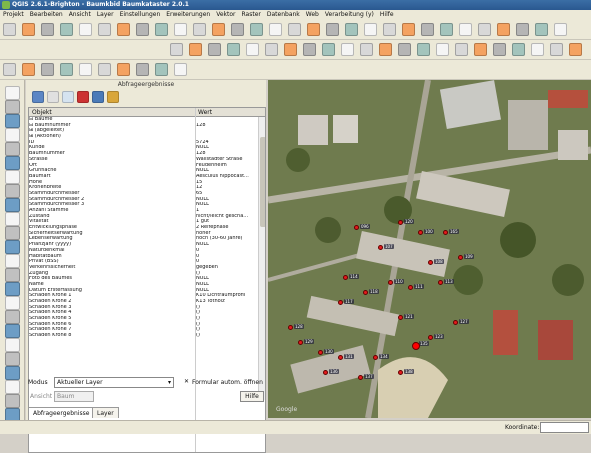 The width and height of the screenshot is (591, 453). I want to click on layer-tool-21-icon, so click(12, 387).